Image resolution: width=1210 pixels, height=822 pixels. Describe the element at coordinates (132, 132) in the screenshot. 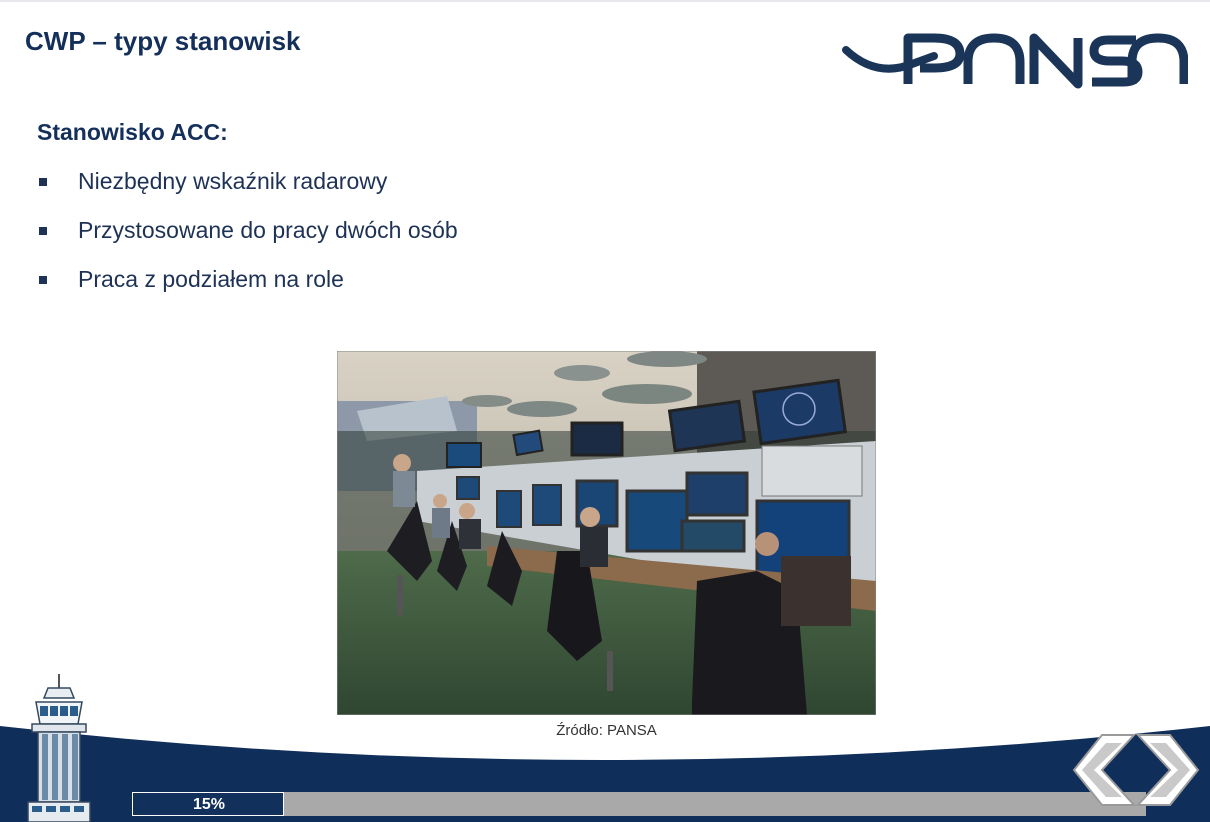

I see `section-heading: Stanowisko ACC:` at that location.